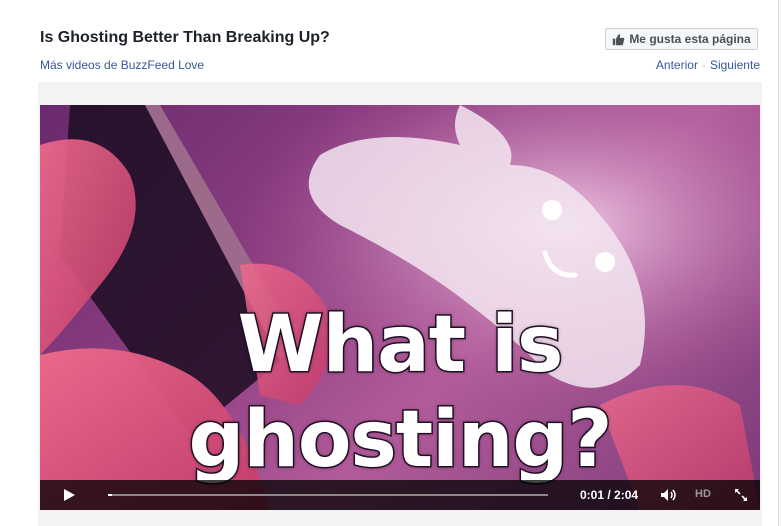 This screenshot has width=781, height=526. I want to click on video-caption-line-2: ghosting?, so click(400, 440).